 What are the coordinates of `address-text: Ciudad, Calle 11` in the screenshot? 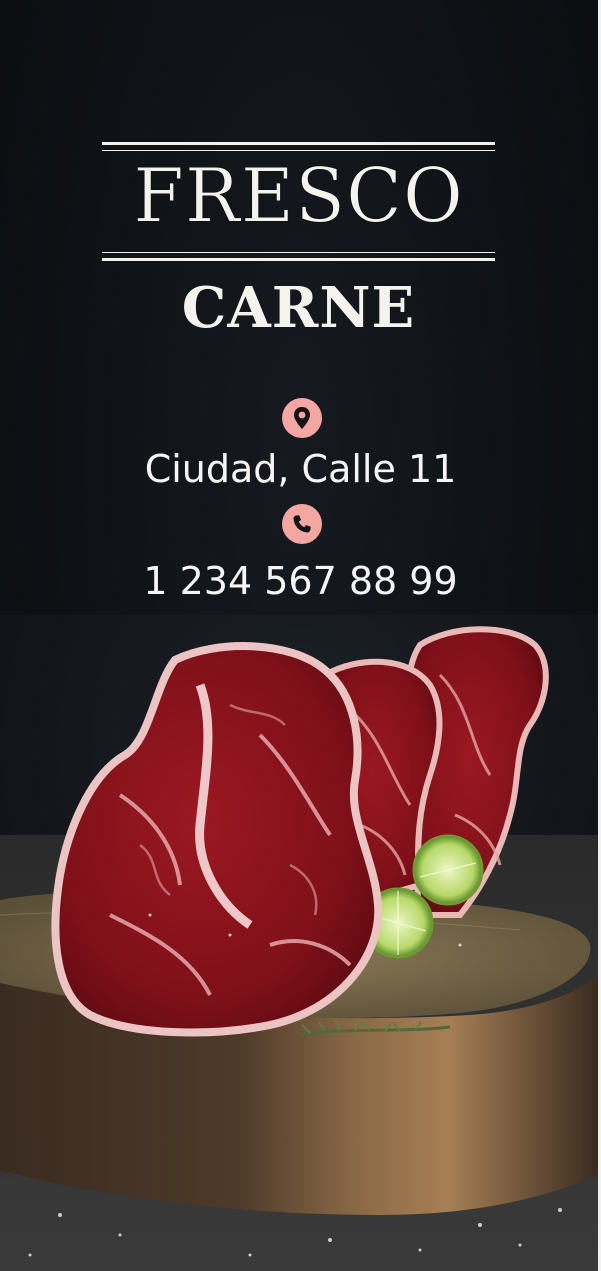 It's located at (300, 469).